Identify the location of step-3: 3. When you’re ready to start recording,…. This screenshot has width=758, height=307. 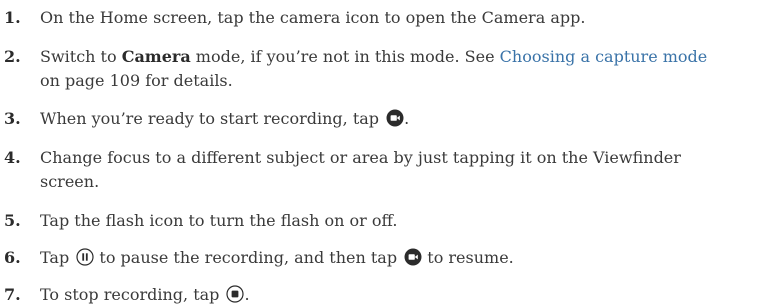
(379, 119).